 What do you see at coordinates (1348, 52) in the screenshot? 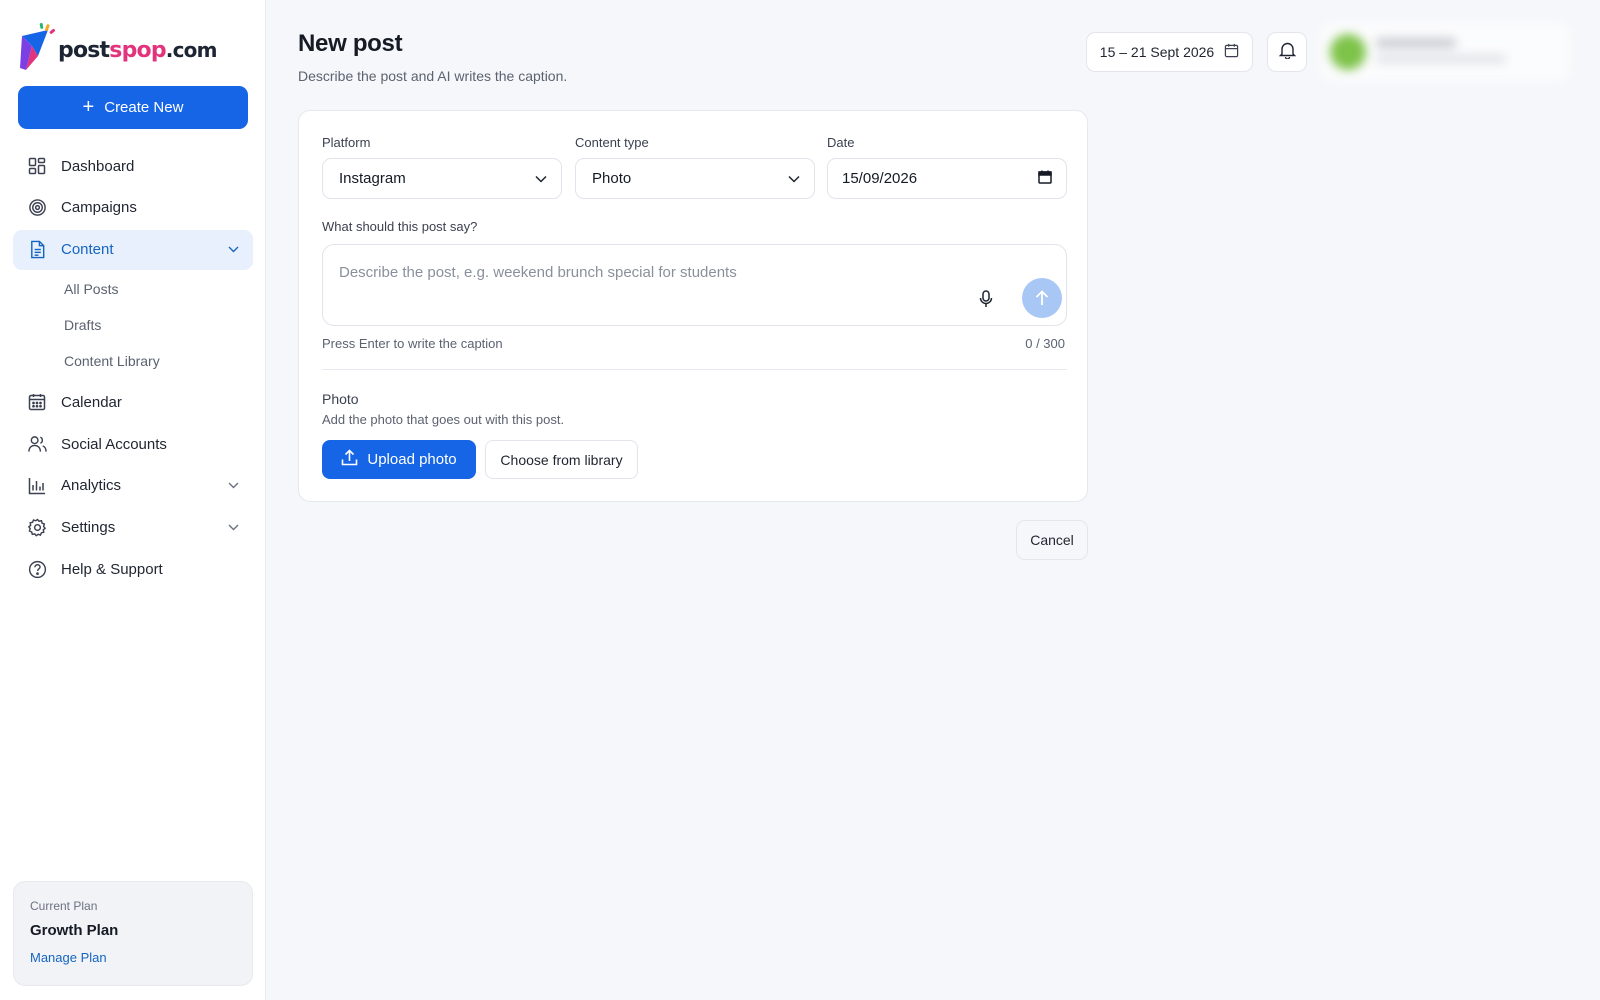
I see `avatar` at bounding box center [1348, 52].